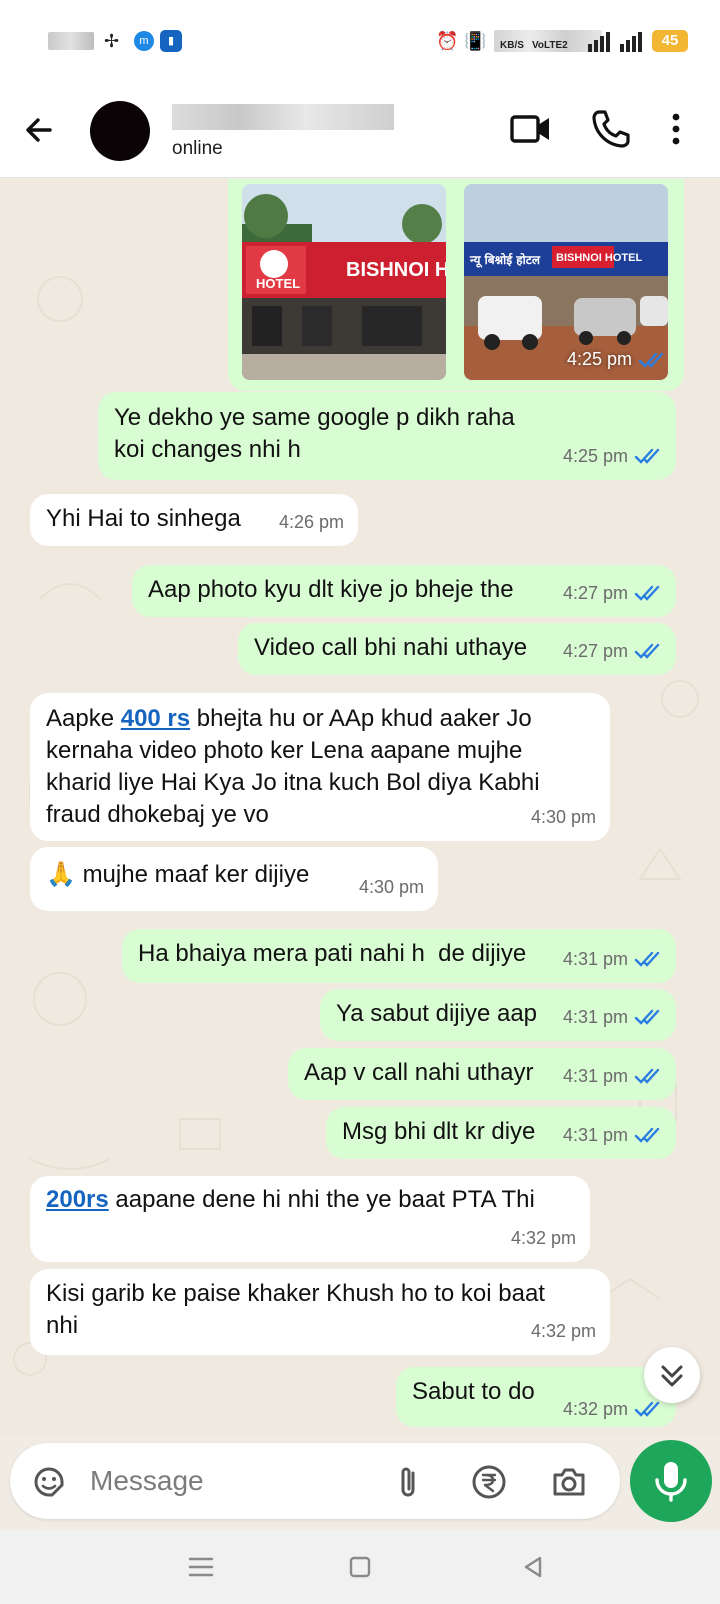 Image resolution: width=720 pixels, height=1604 pixels. Describe the element at coordinates (505, 260) in the screenshot. I see `svg-text: न्यू बिश्नोई होटल` at that location.